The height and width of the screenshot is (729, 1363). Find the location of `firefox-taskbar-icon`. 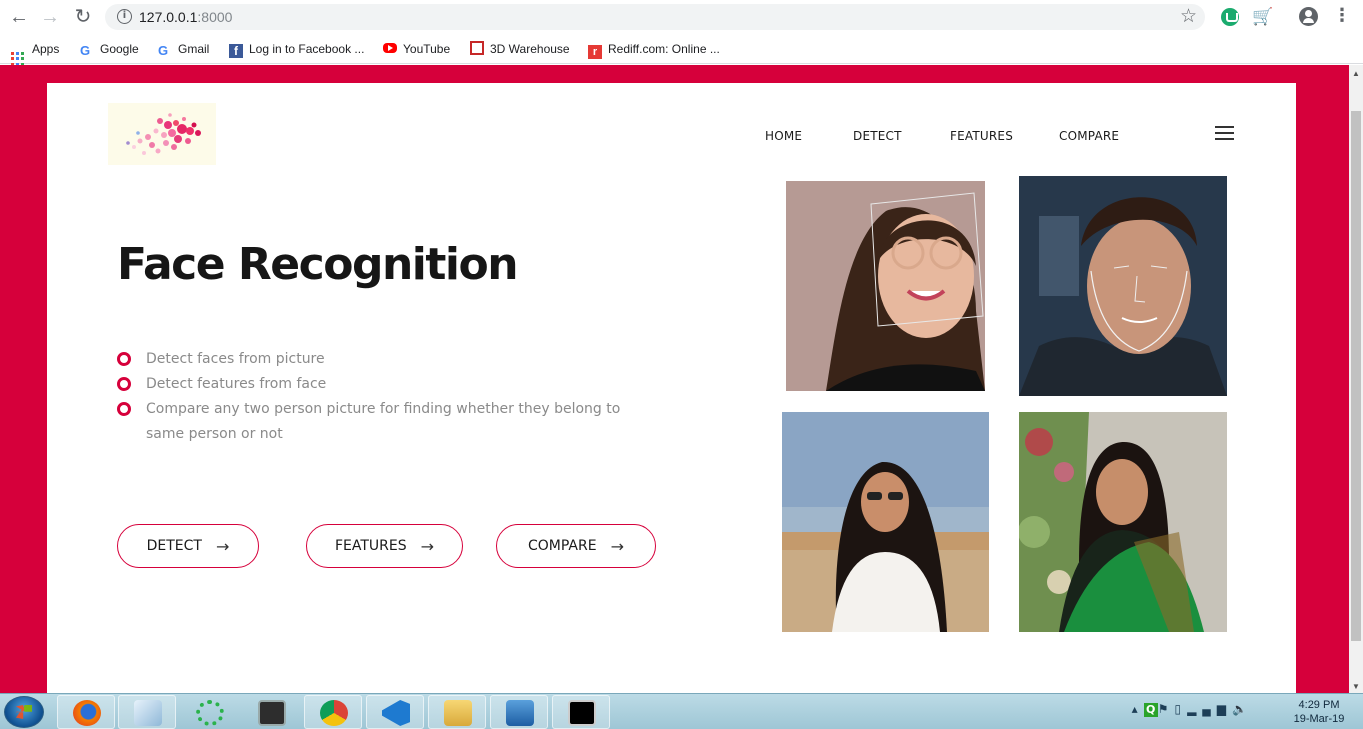

firefox-taskbar-icon is located at coordinates (86, 712).